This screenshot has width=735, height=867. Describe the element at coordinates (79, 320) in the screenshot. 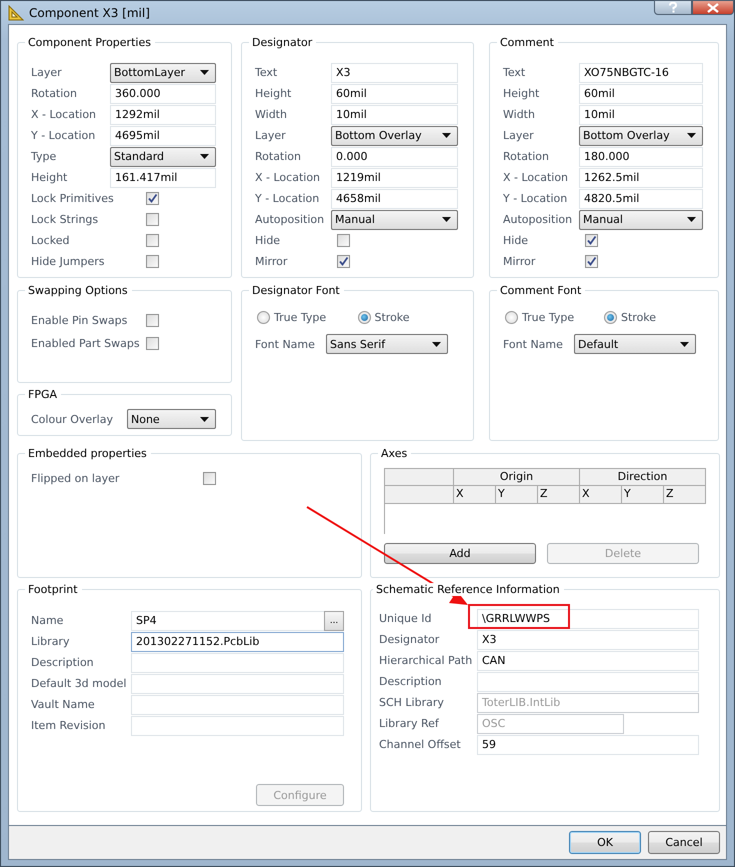

I see `field-label: Enable Pin Swaps` at that location.